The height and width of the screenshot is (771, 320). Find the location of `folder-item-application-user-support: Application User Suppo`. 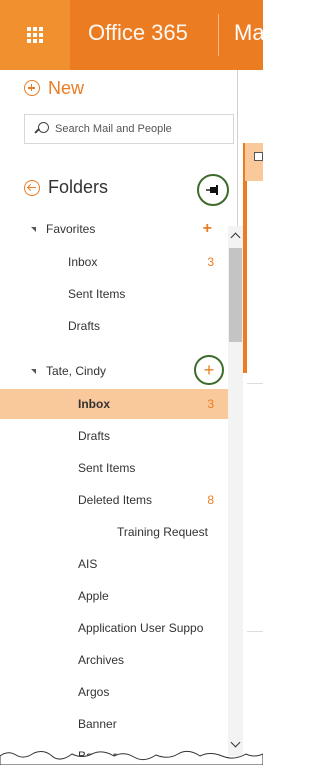

folder-item-application-user-support: Application User Suppo is located at coordinates (114, 628).